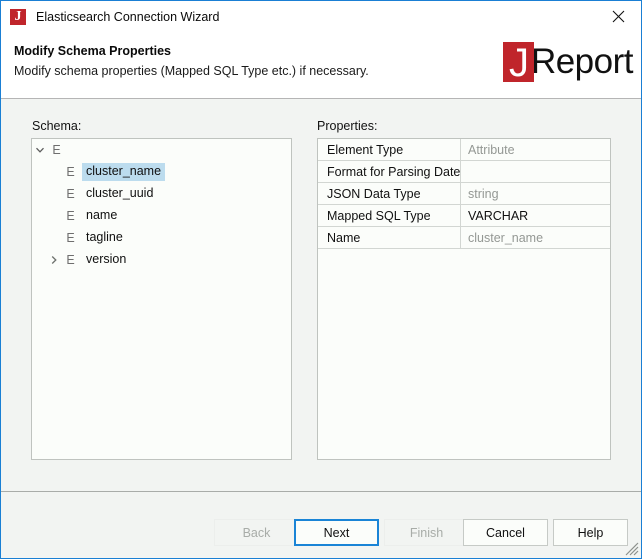  What do you see at coordinates (161, 260) in the screenshot?
I see `tree-item-version: Eversion` at bounding box center [161, 260].